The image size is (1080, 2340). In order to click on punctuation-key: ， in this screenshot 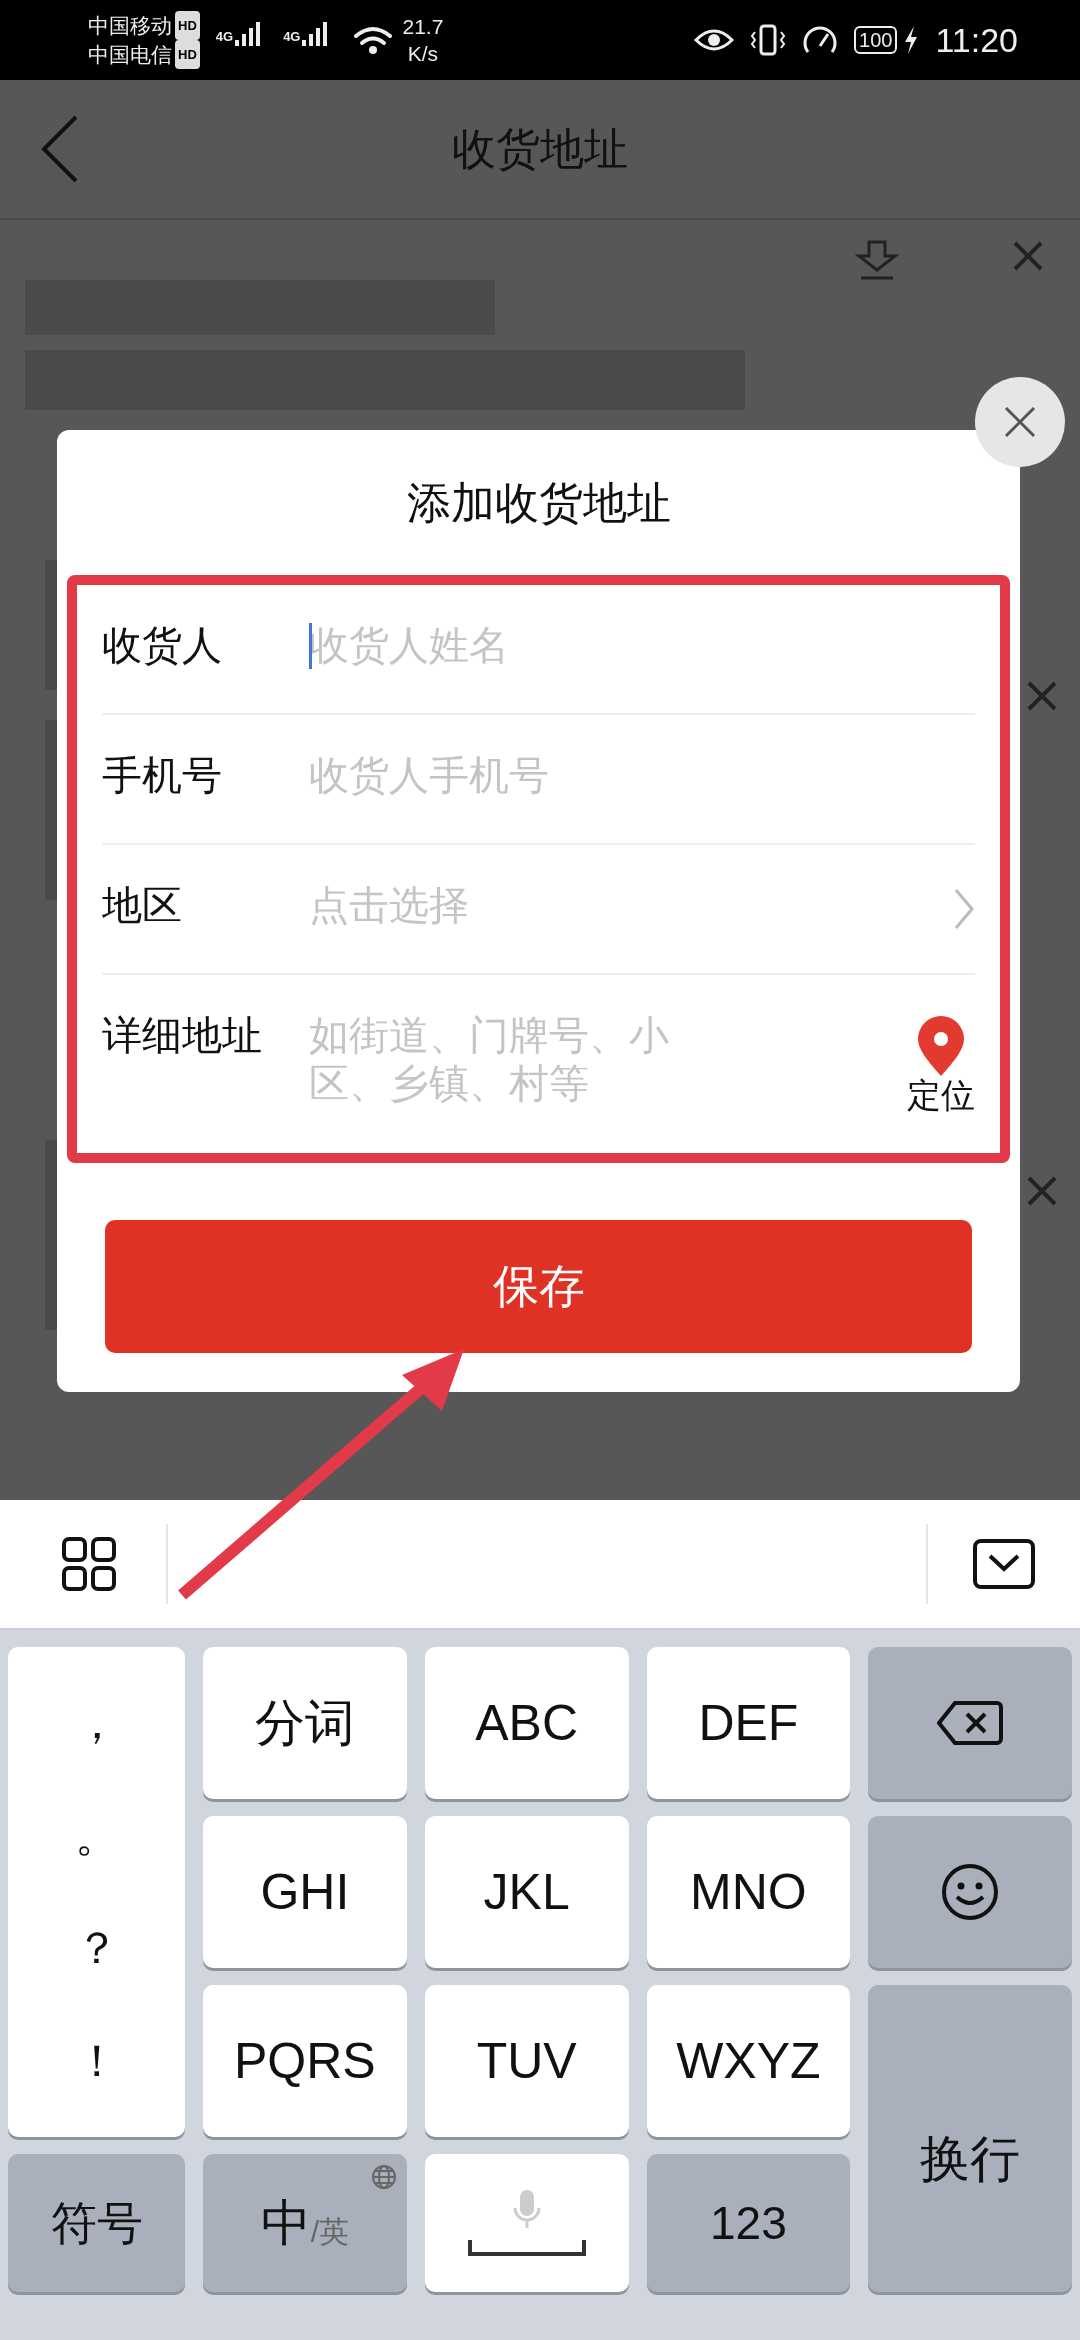, I will do `click(96, 1723)`.